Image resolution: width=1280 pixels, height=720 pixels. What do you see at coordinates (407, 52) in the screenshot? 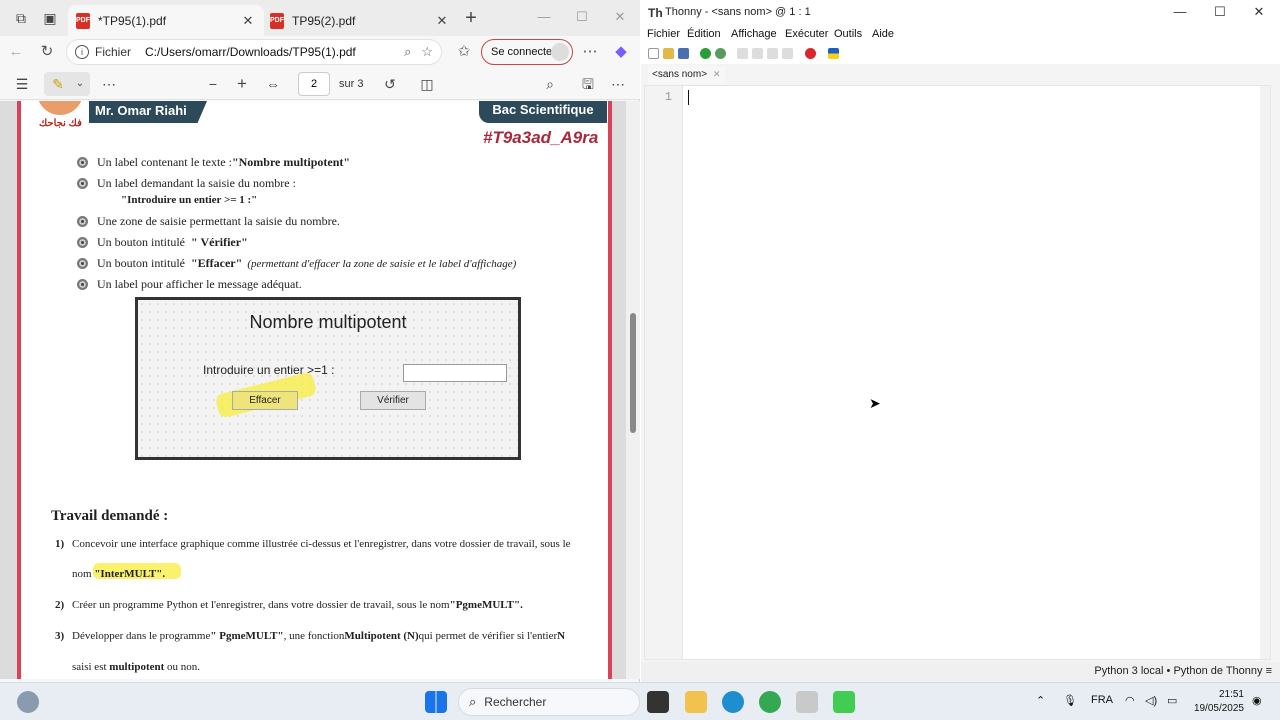
I see `zoom-icon: ⌕` at bounding box center [407, 52].